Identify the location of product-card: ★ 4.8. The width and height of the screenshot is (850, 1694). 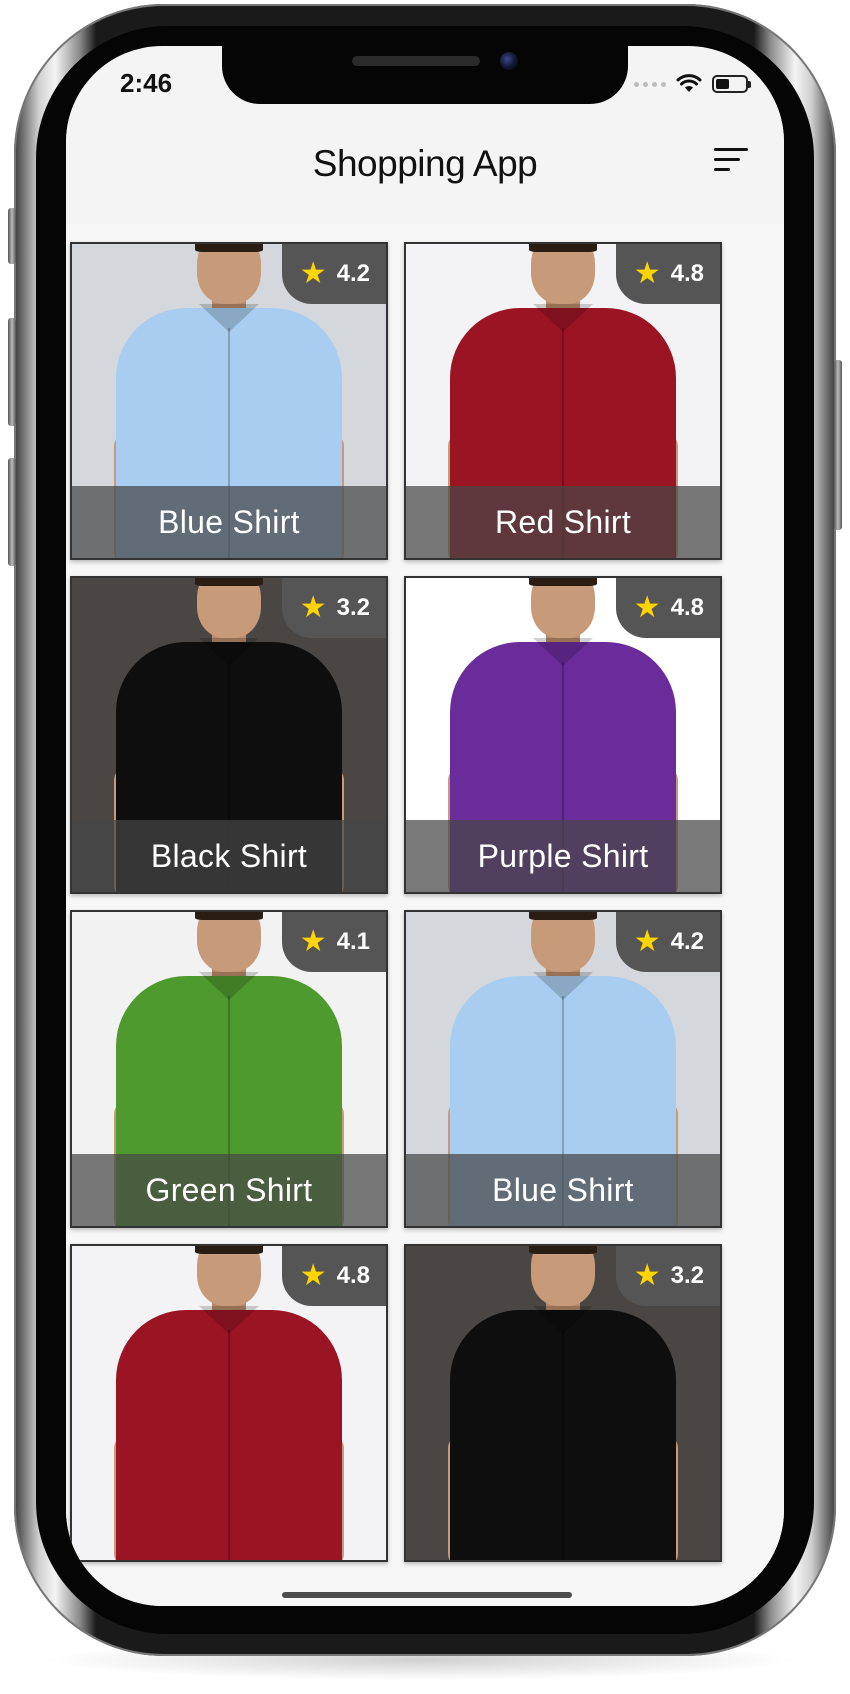
(229, 1403).